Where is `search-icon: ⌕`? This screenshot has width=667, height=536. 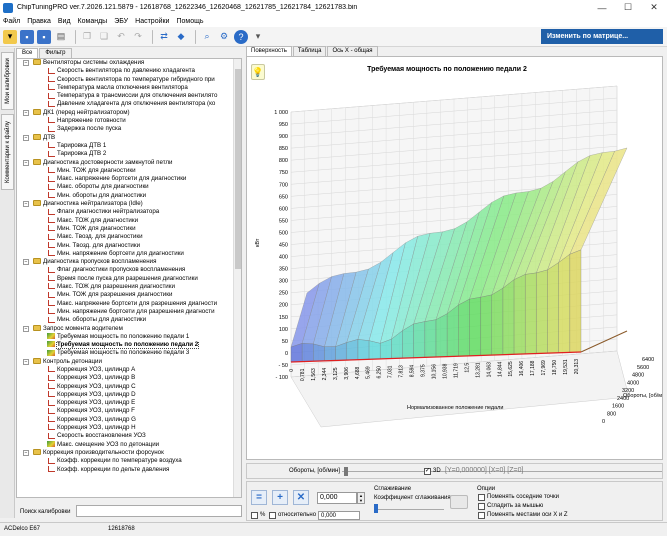 search-icon: ⌕ is located at coordinates (207, 37).